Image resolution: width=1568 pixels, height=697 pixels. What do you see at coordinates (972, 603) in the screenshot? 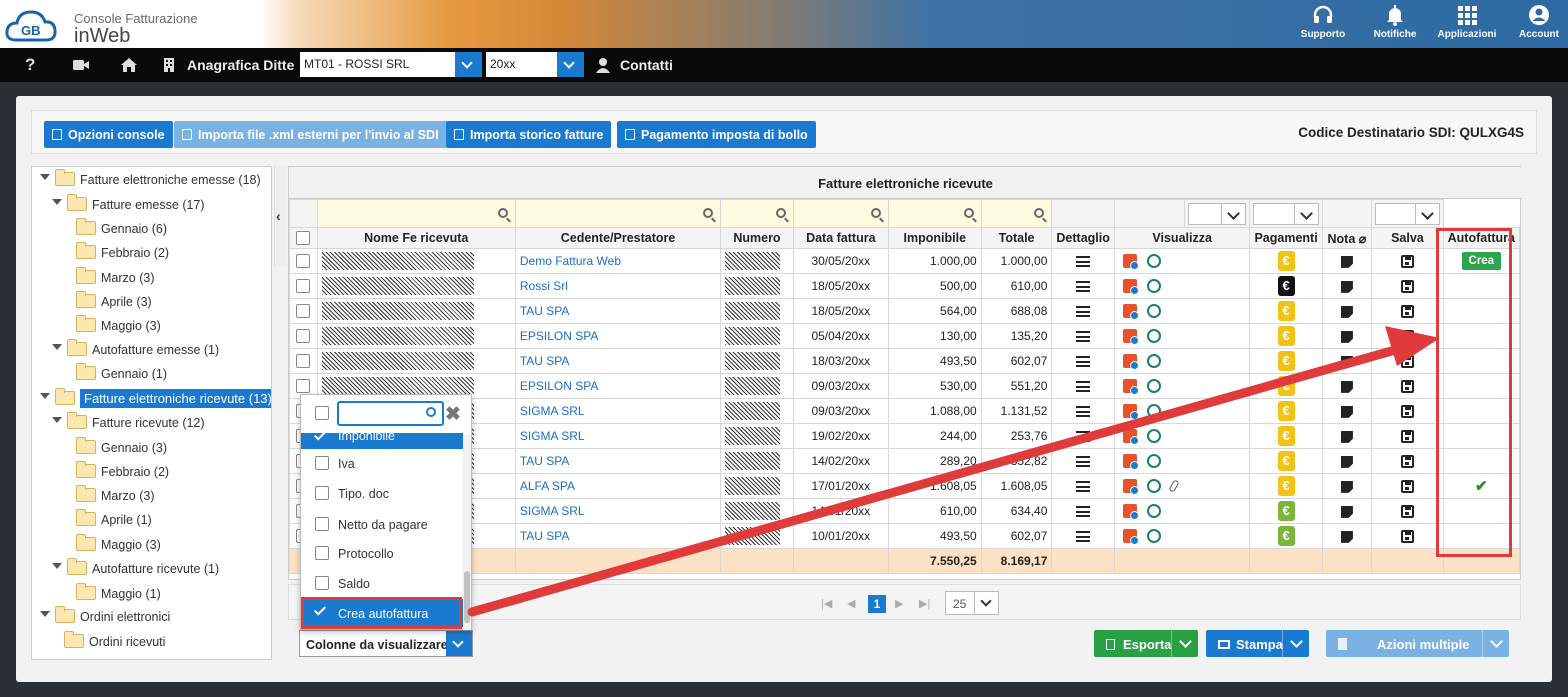
I see `page-size-select: 25` at bounding box center [972, 603].